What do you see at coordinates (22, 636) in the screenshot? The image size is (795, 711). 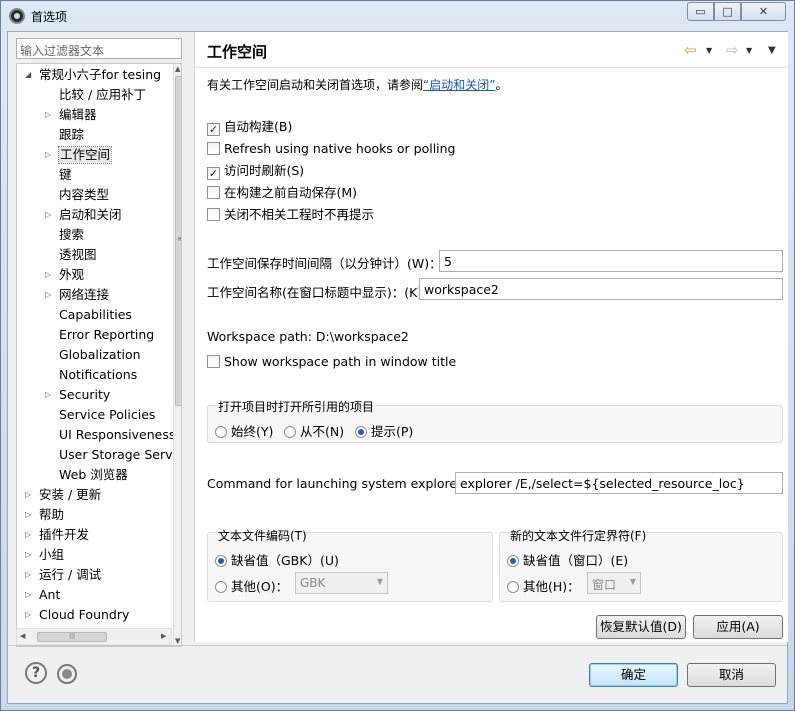 I see `scroll-left-icon: ◀` at bounding box center [22, 636].